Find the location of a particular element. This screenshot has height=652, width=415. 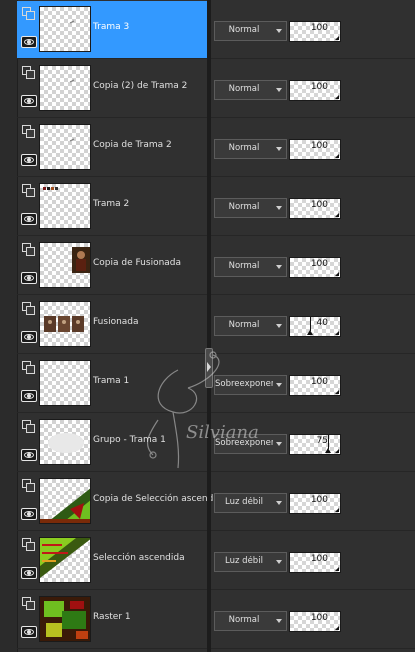

layer-row: Trama 3 Normal 100 is located at coordinates (216, 30).